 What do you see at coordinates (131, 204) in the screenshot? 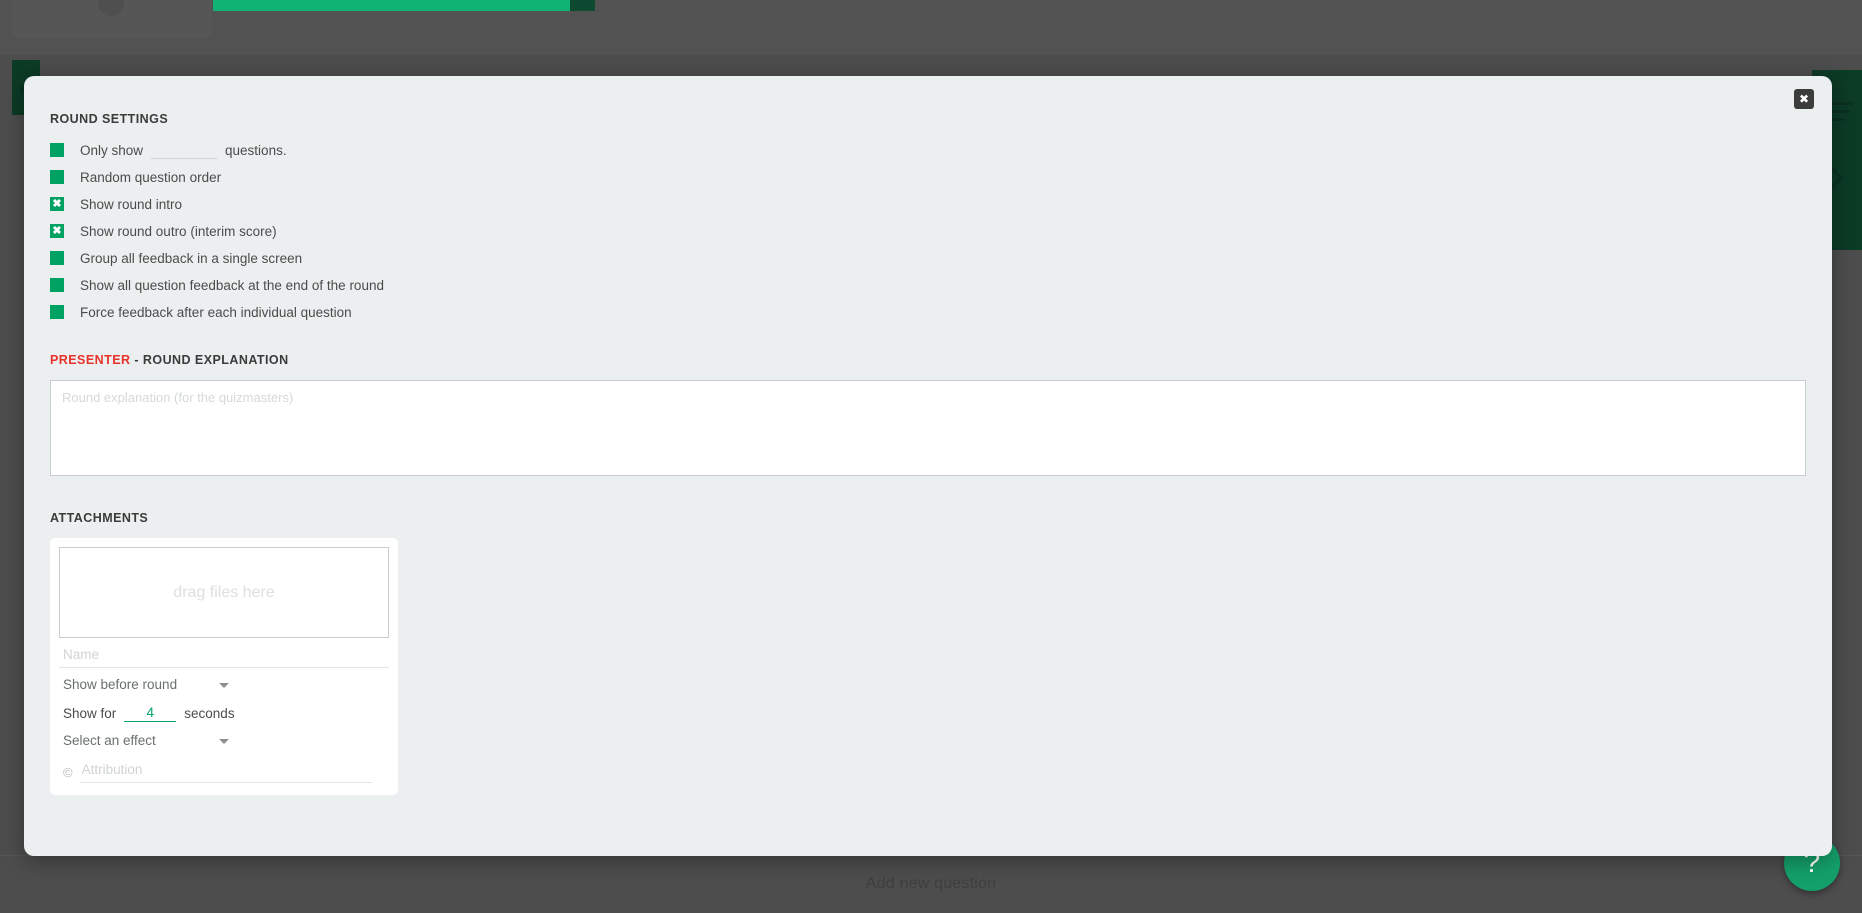
I see `option-label: Show round intro` at bounding box center [131, 204].